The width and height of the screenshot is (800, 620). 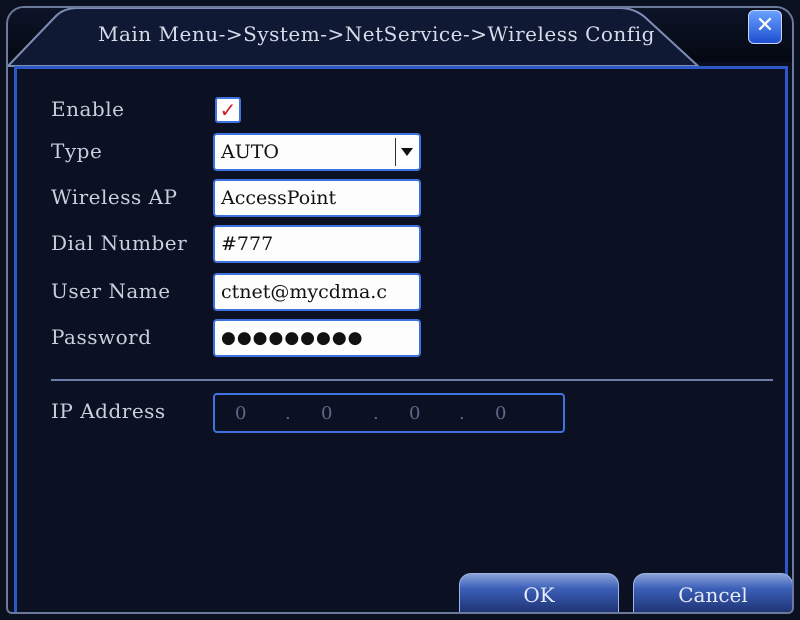 I want to click on ip-octet-1: 0, so click(x=240, y=413).